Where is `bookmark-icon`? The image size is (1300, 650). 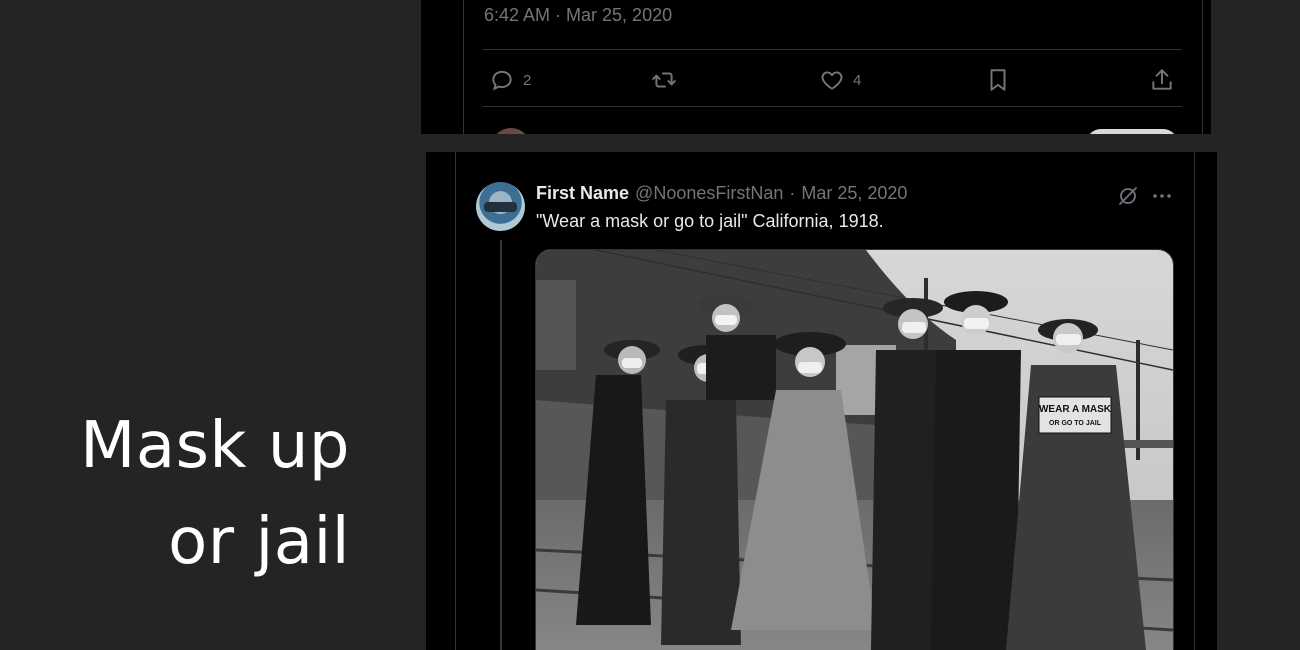
bookmark-icon is located at coordinates (998, 80).